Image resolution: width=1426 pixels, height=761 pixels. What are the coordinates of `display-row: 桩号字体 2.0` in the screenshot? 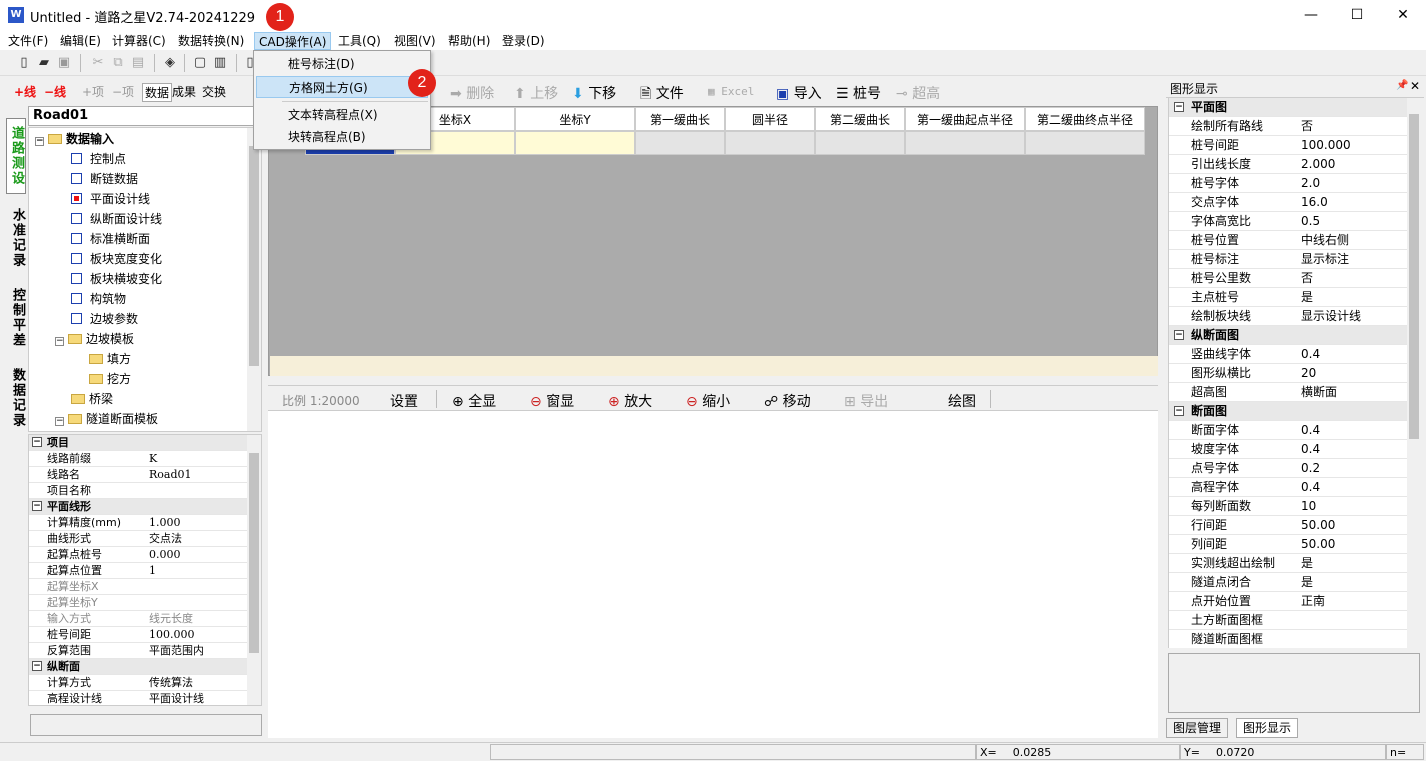 It's located at (1288, 183).